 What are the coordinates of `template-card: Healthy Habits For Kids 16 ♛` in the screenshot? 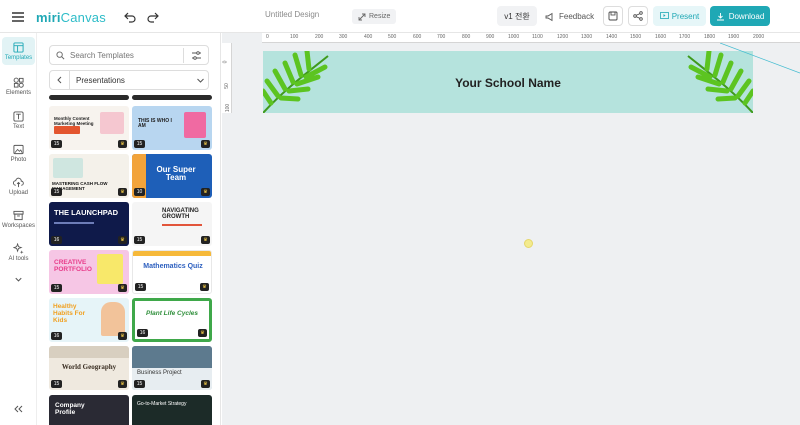 It's located at (89, 320).